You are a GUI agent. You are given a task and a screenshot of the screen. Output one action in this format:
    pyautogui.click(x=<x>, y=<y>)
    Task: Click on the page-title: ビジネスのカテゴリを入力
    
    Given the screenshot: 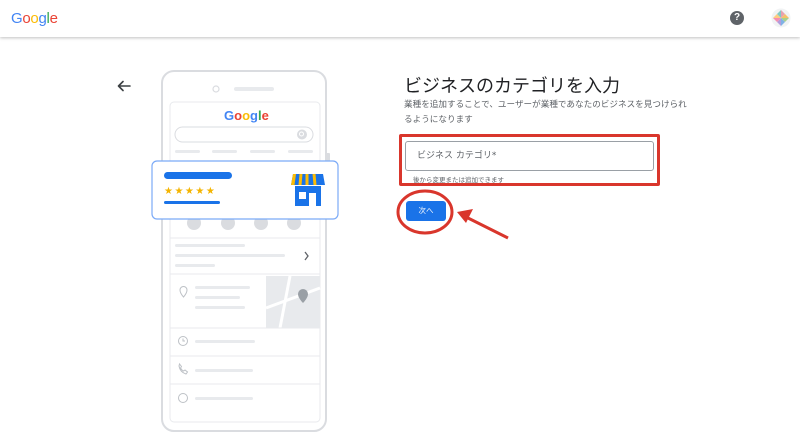 What is the action you would take?
    pyautogui.click(x=512, y=86)
    